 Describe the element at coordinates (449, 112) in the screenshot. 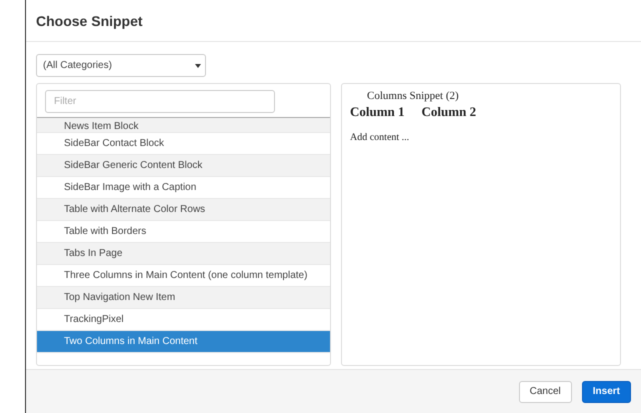

I see `preview-heading: Column 2` at that location.